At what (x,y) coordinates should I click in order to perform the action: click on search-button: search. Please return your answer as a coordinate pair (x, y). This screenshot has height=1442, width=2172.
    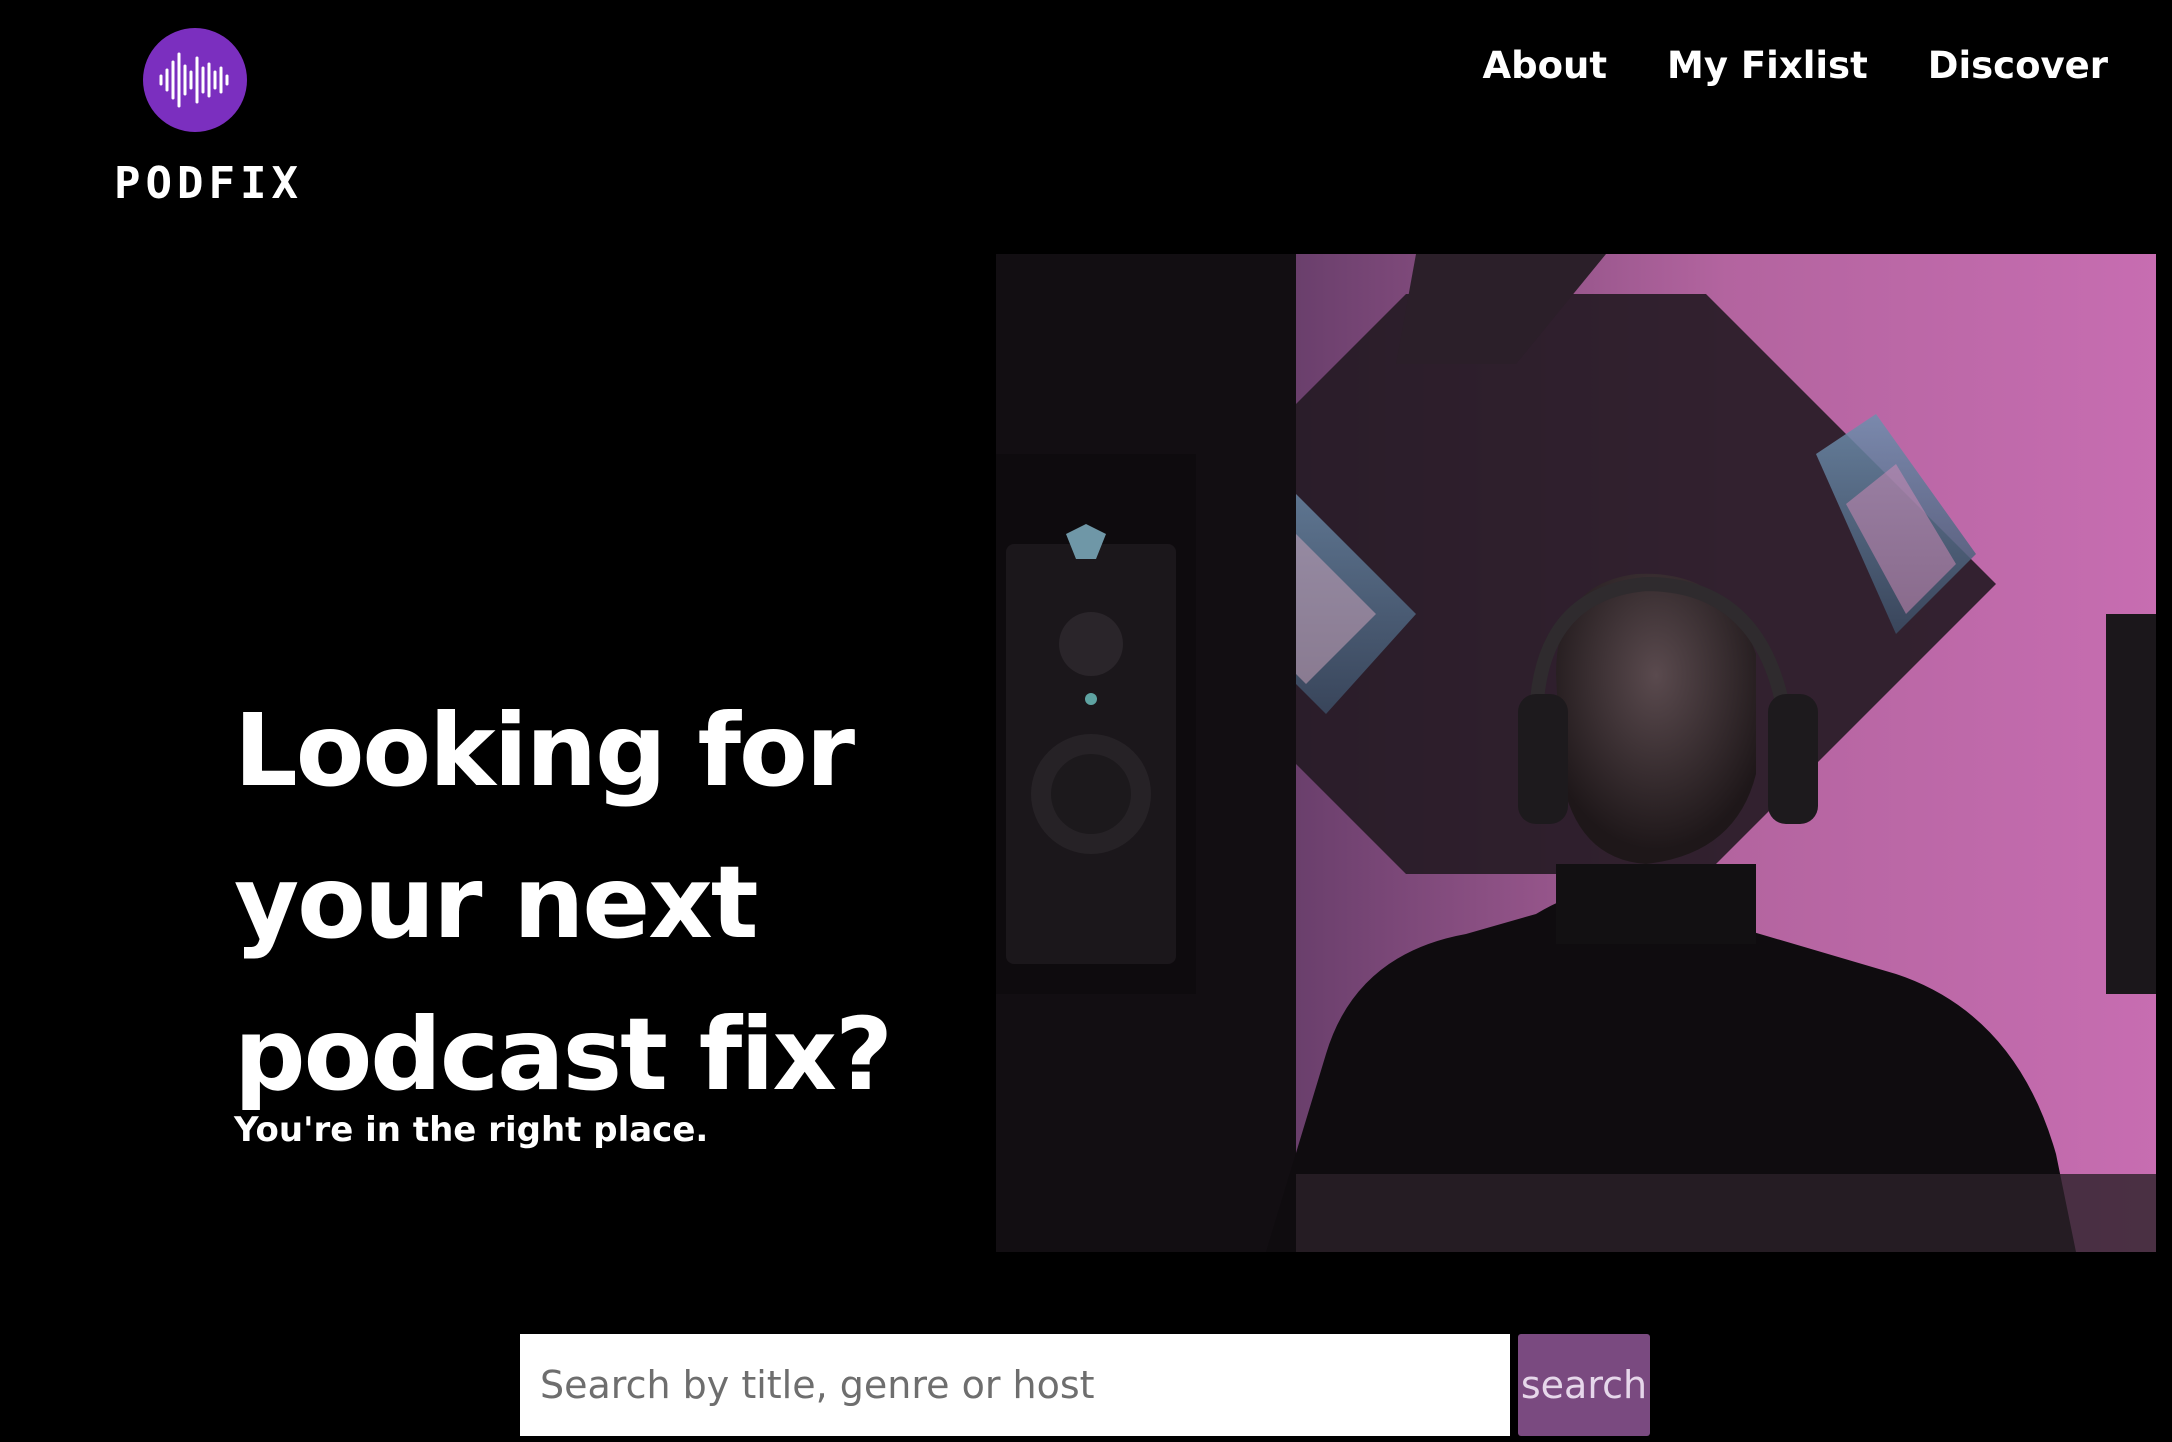
    Looking at the image, I should click on (1584, 1385).